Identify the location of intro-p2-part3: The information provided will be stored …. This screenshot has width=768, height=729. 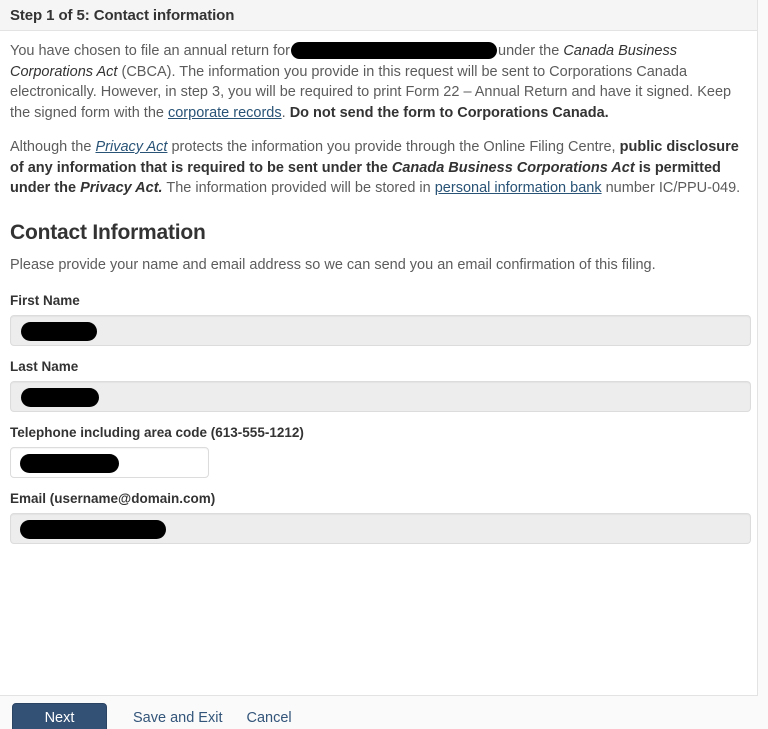
(298, 188).